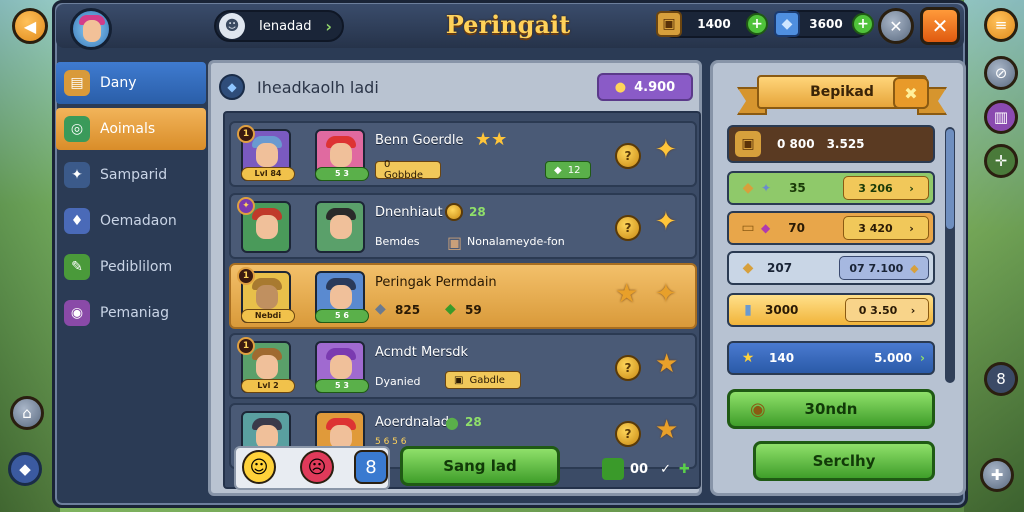  Describe the element at coordinates (397, 241) in the screenshot. I see `character-sub: Bemdes` at that location.